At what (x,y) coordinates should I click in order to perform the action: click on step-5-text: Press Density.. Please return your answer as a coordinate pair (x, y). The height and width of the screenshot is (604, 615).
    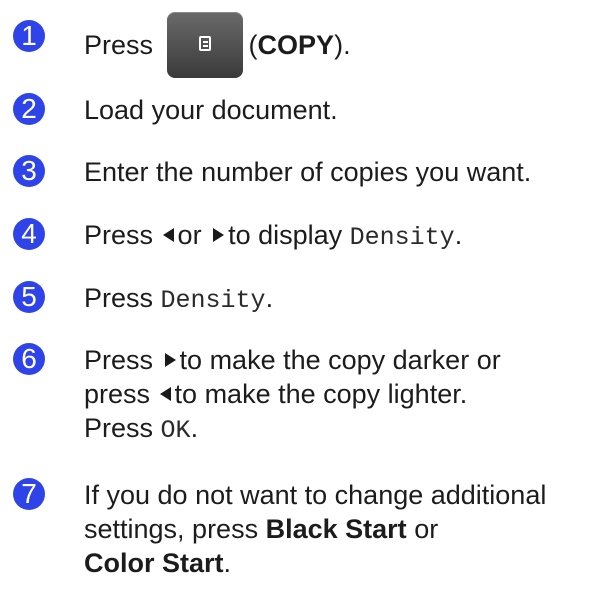
    Looking at the image, I should click on (346, 299).